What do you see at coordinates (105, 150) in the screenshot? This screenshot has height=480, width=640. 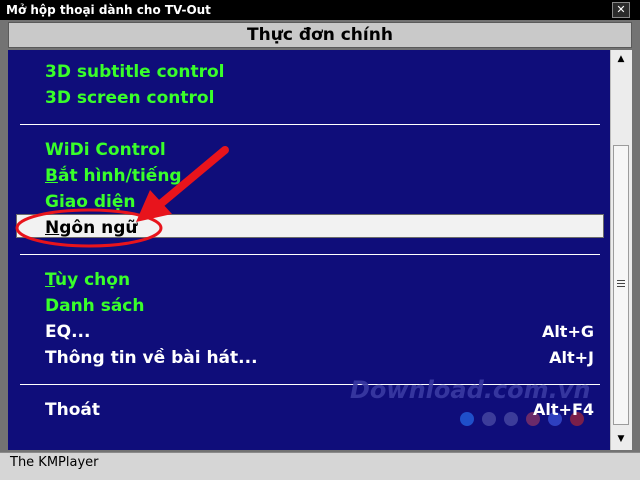 I see `menu-item-widi-control: WiDi Control` at bounding box center [105, 150].